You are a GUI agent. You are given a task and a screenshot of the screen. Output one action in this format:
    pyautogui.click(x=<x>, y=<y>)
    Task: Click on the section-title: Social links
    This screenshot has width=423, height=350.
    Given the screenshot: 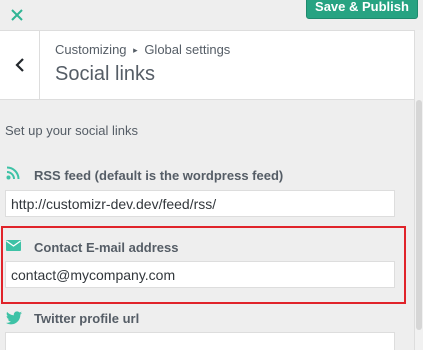 What is the action you would take?
    pyautogui.click(x=105, y=74)
    